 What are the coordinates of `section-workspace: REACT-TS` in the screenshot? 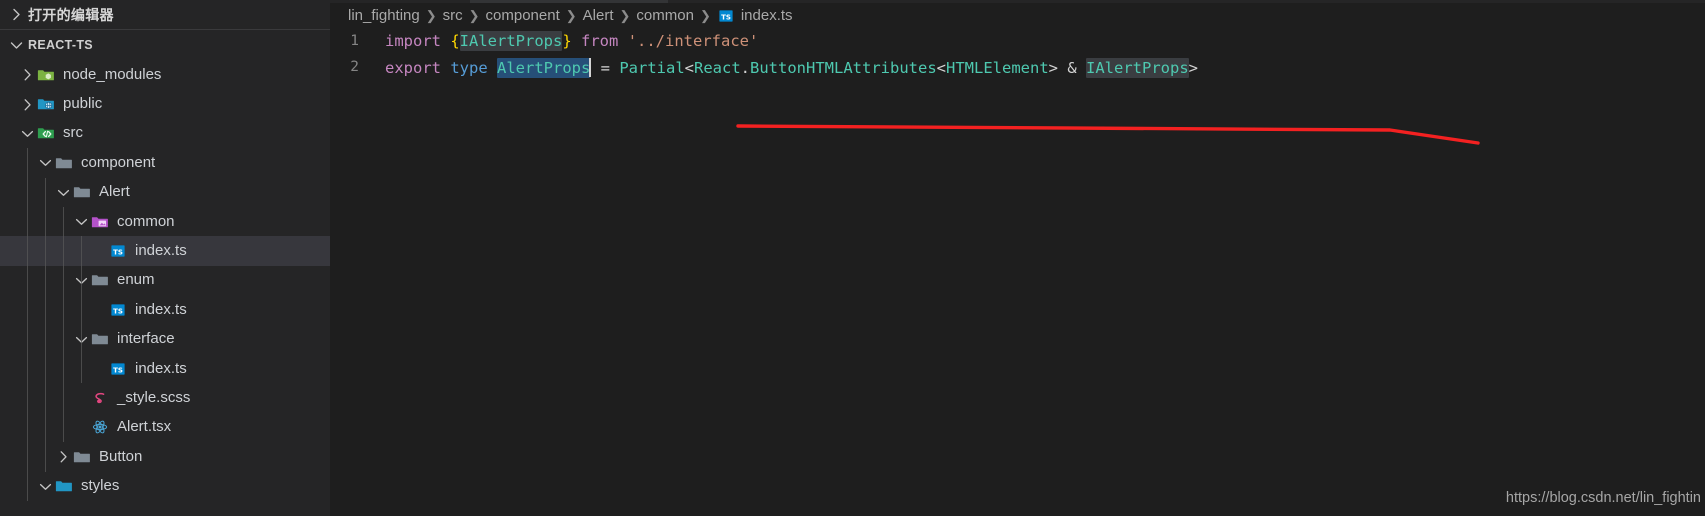 It's located at (165, 45).